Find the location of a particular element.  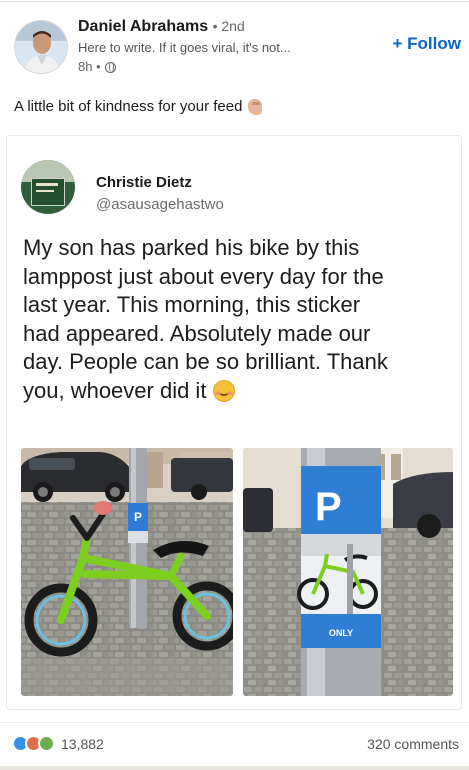

sign-text: ONLY is located at coordinates (341, 633).